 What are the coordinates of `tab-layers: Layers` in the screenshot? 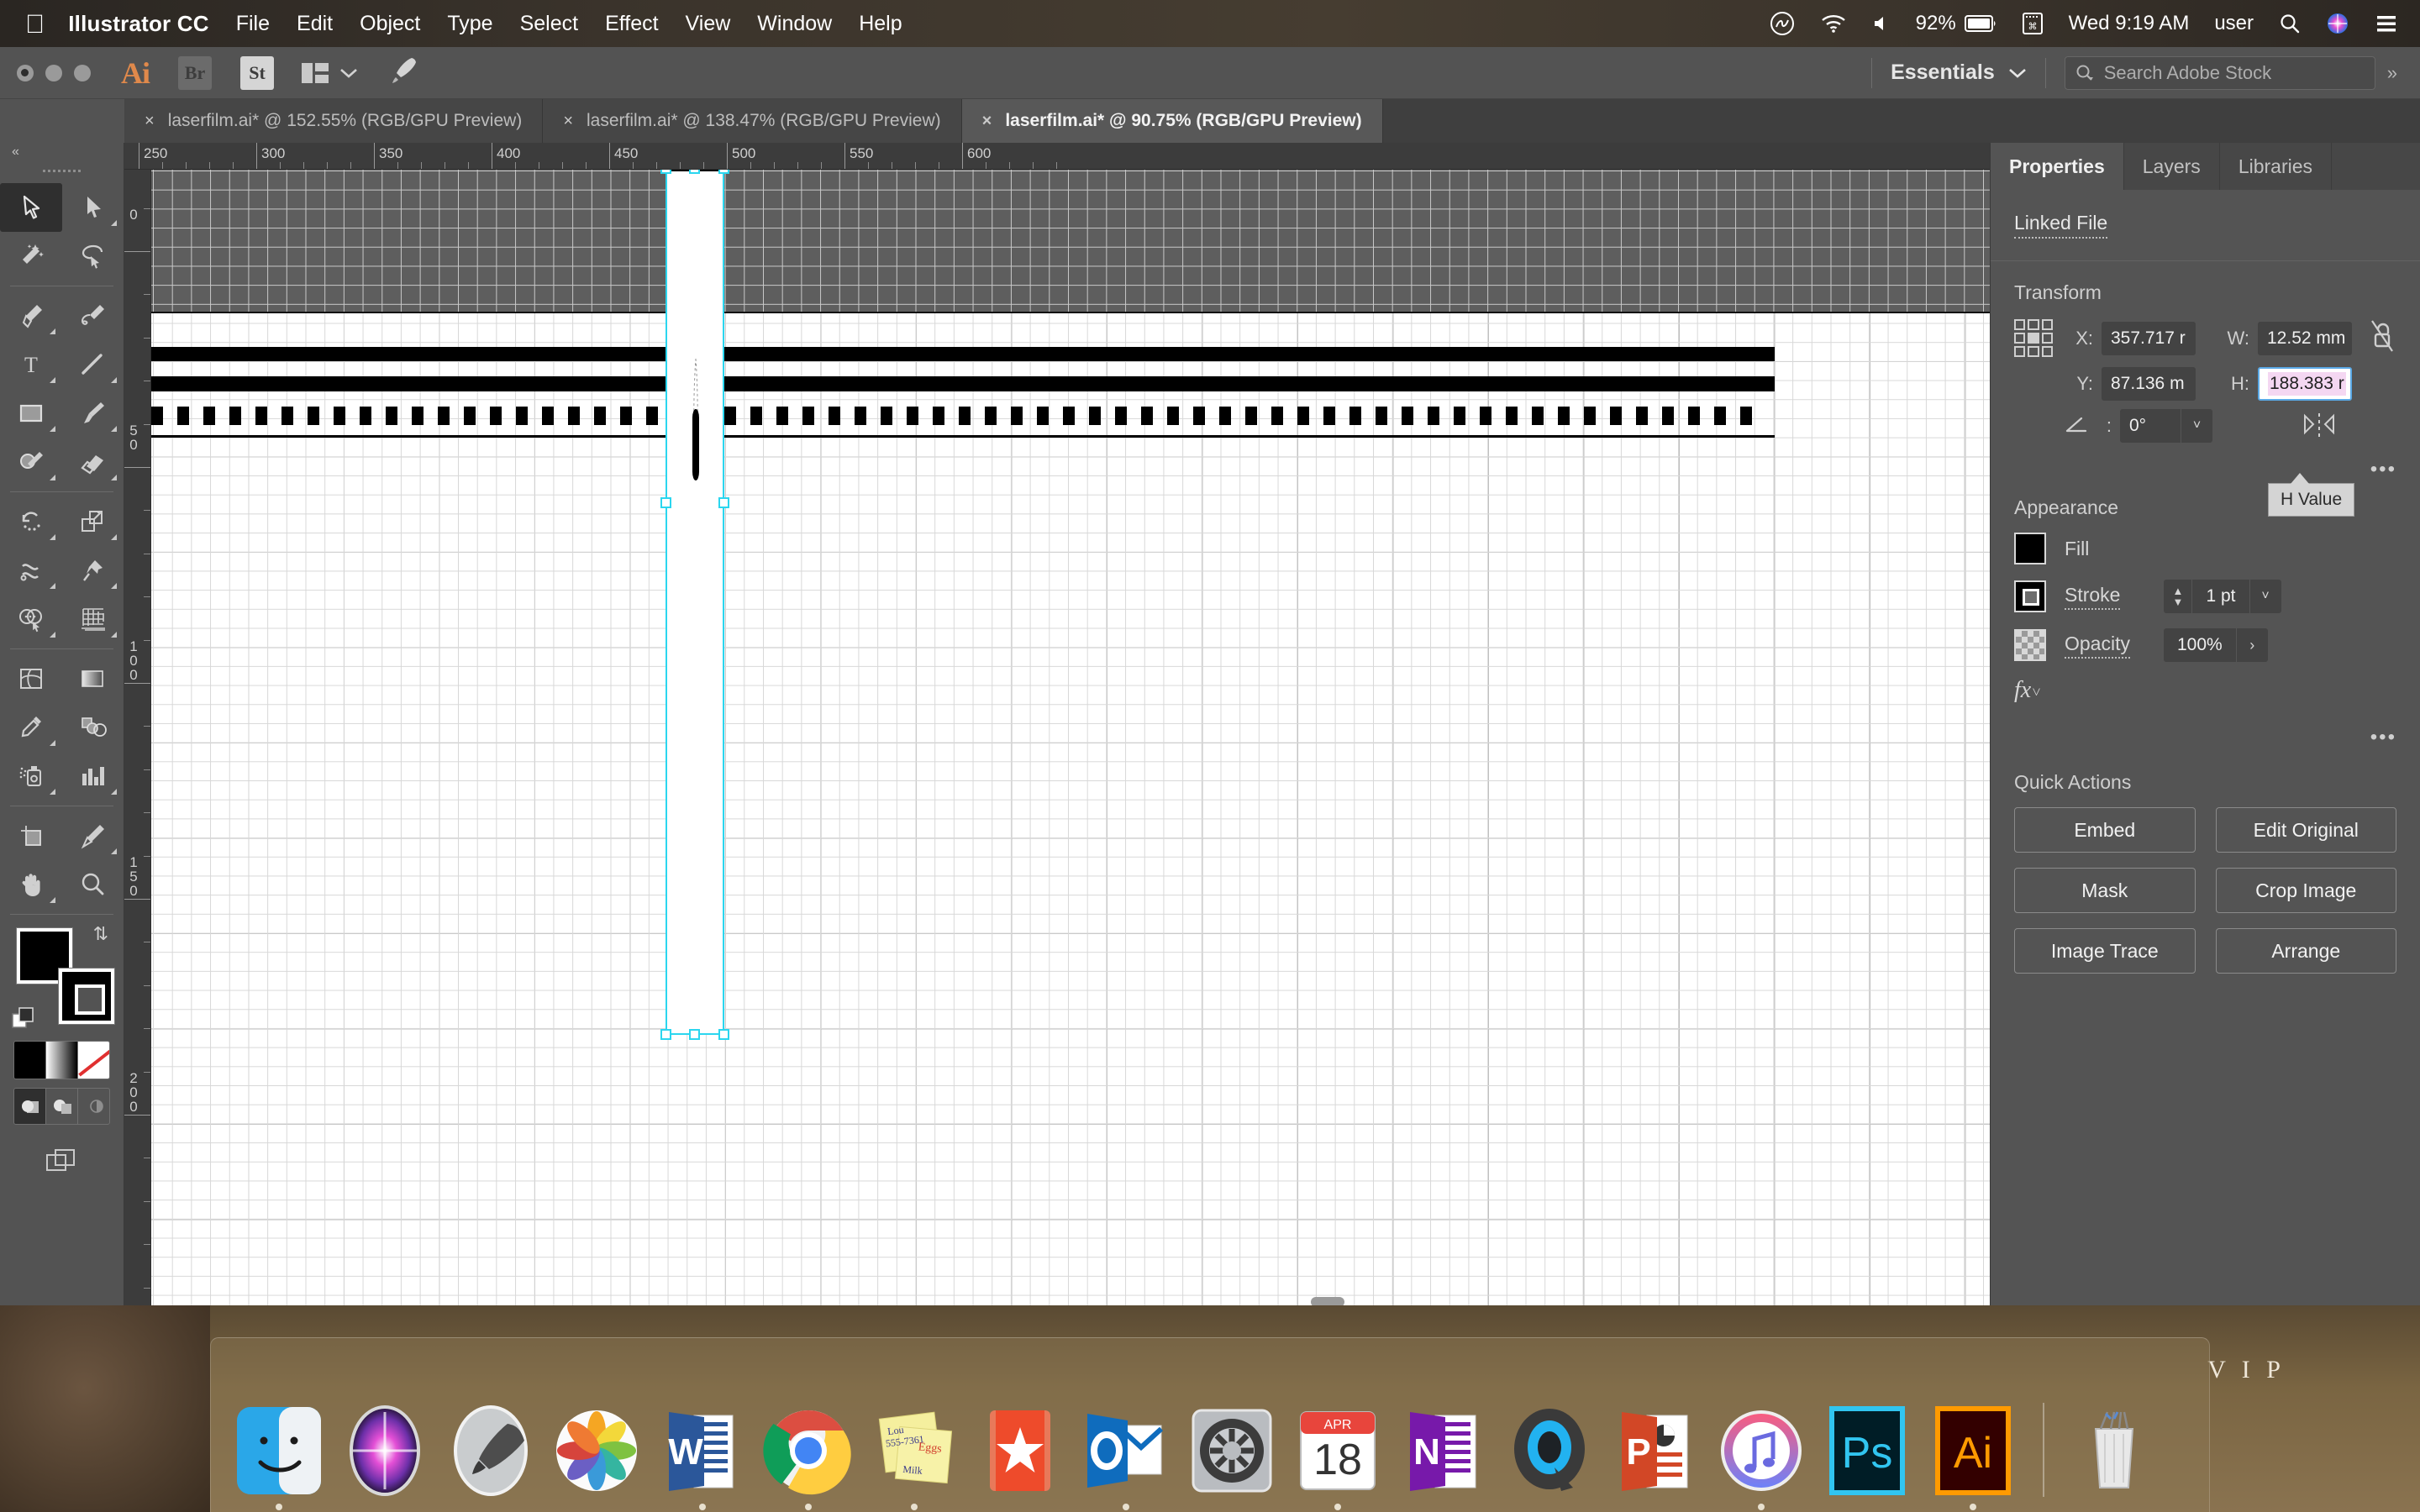 It's located at (2171, 166).